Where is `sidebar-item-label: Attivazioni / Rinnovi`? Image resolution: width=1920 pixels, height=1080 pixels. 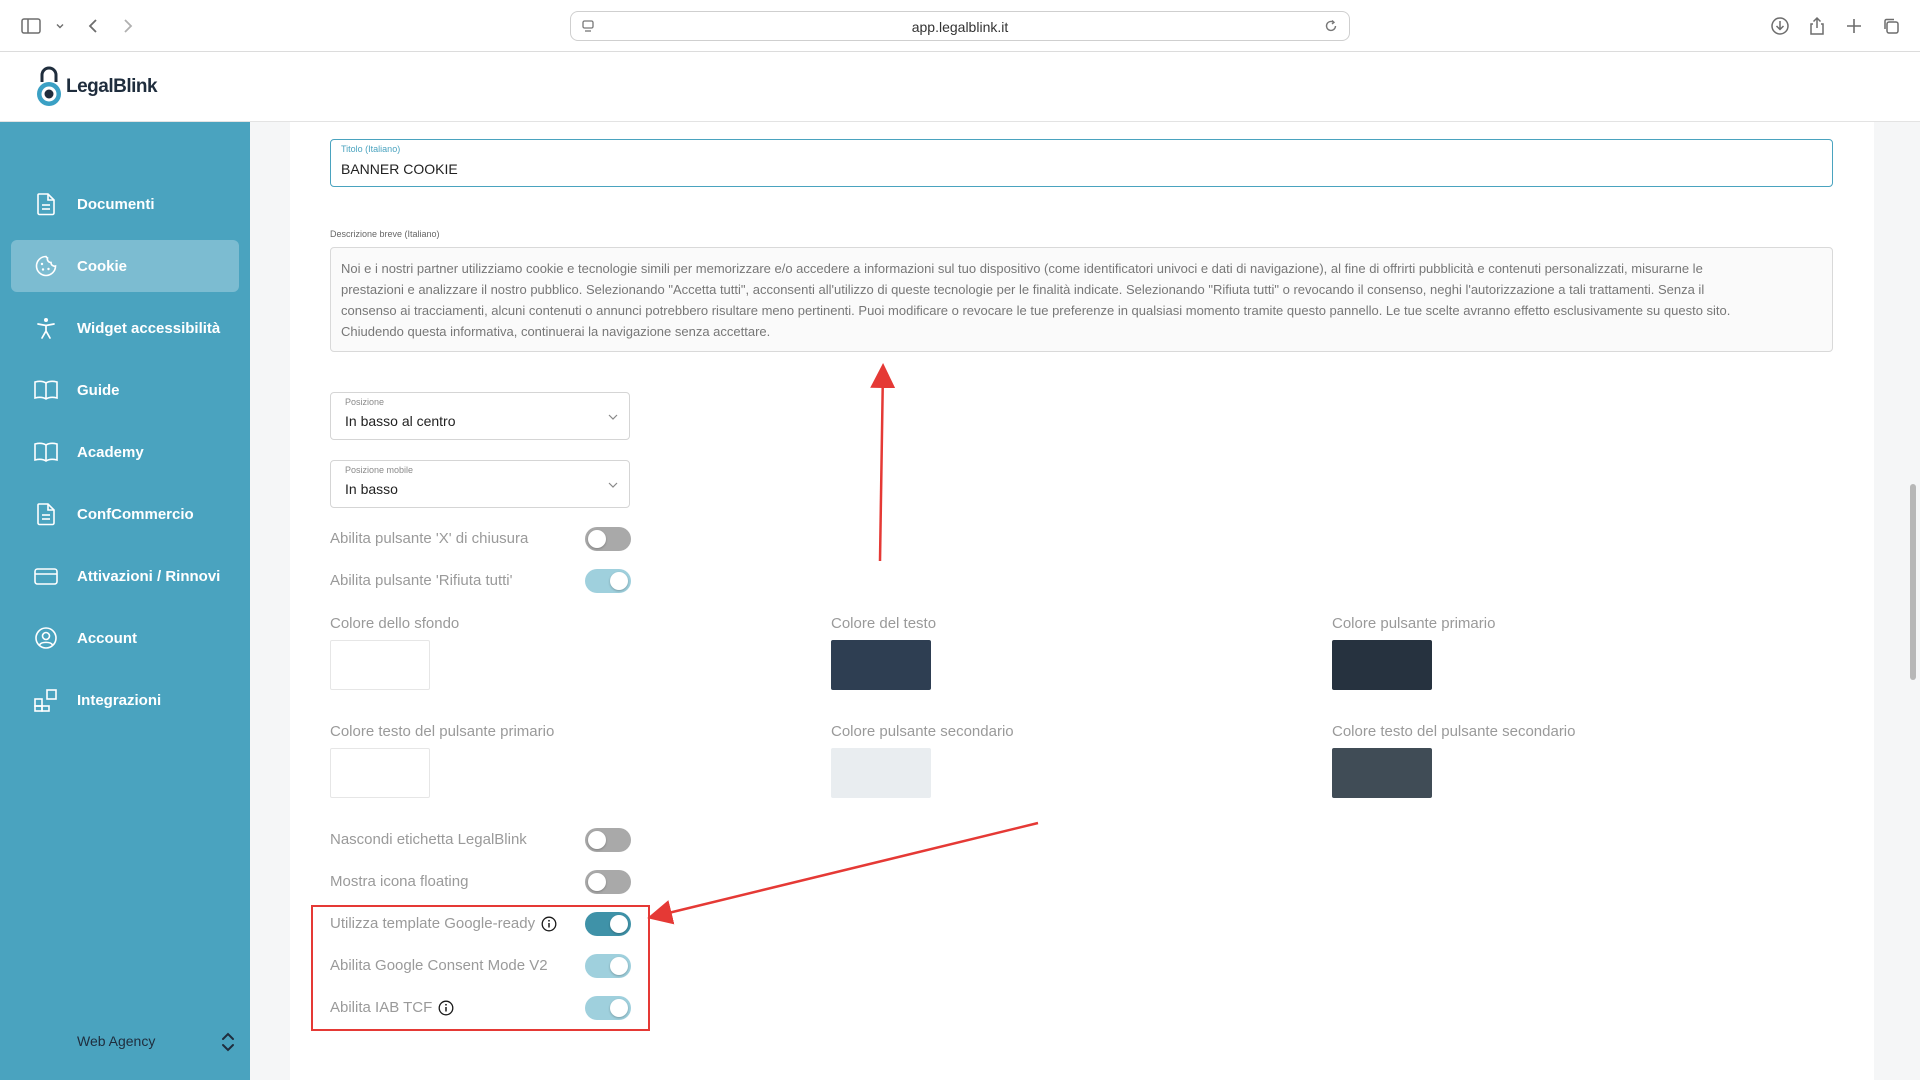 sidebar-item-label: Attivazioni / Rinnovi is located at coordinates (149, 576).